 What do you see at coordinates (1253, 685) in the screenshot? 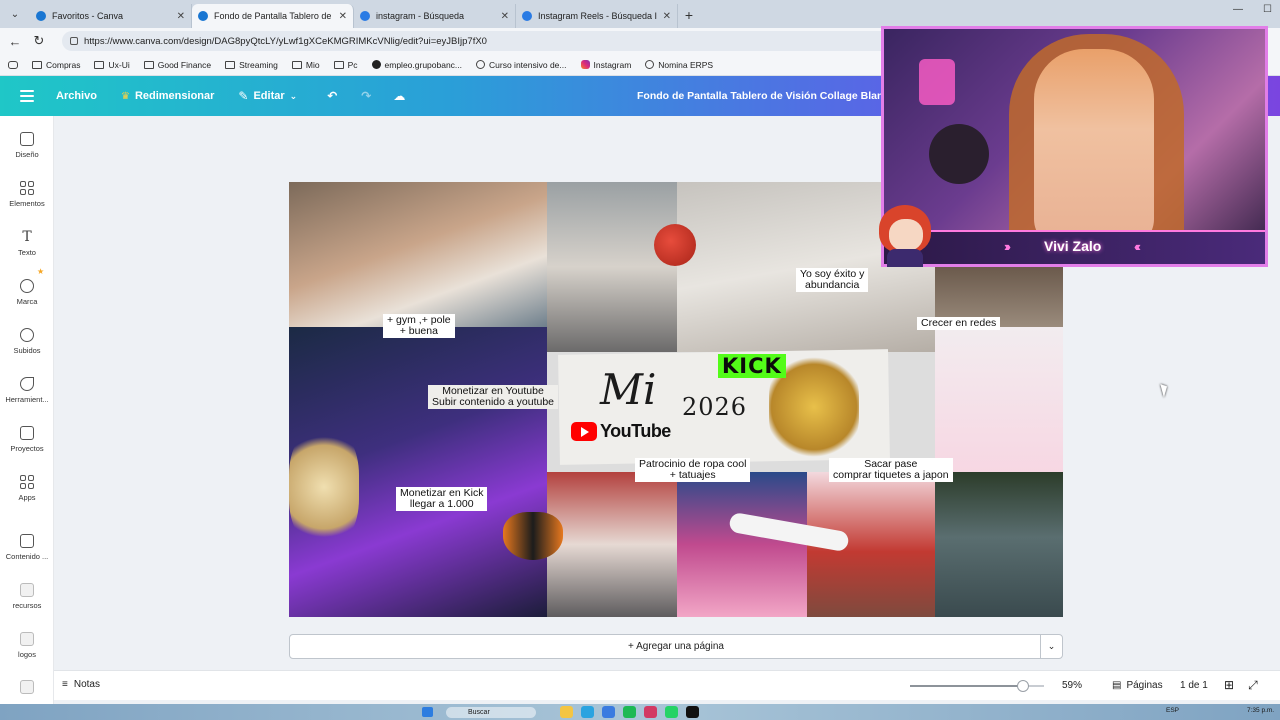
I see `fullscreen-icon: ⤢` at bounding box center [1253, 685].